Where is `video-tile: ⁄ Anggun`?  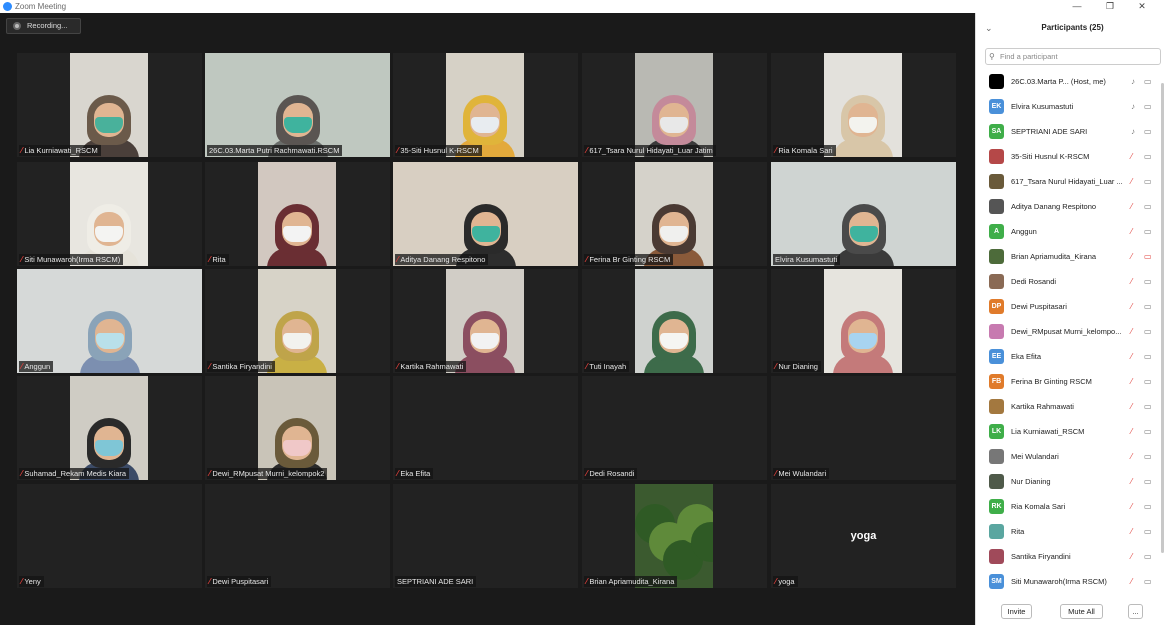
video-tile: ⁄ Anggun is located at coordinates (109, 321).